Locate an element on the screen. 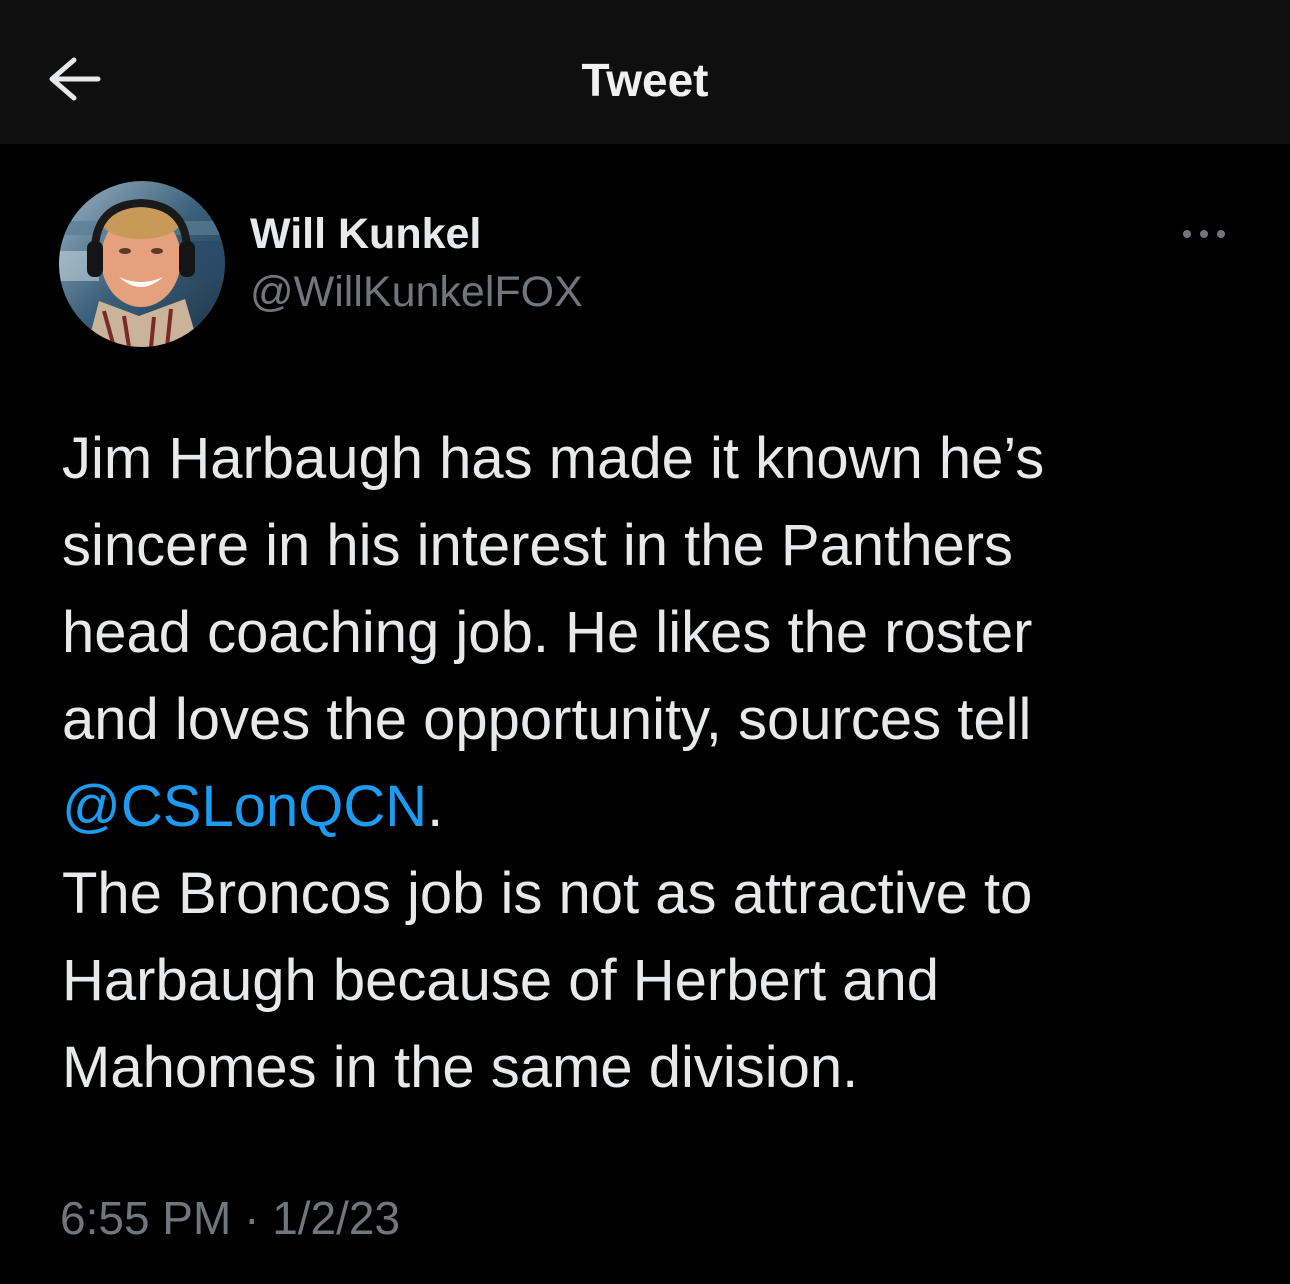  avatar-photo is located at coordinates (142, 264).